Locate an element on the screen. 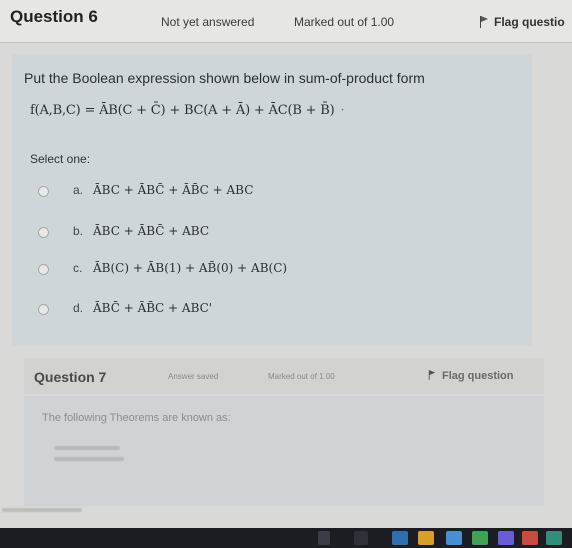 This screenshot has width=572, height=548. question-7-state: Answer saved is located at coordinates (193, 376).